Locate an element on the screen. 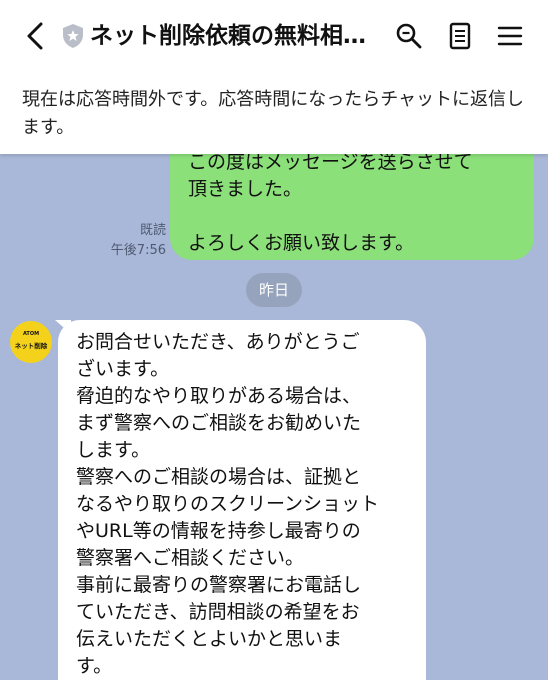 The height and width of the screenshot is (680, 548). message-time: 午後7:56 is located at coordinates (138, 250).